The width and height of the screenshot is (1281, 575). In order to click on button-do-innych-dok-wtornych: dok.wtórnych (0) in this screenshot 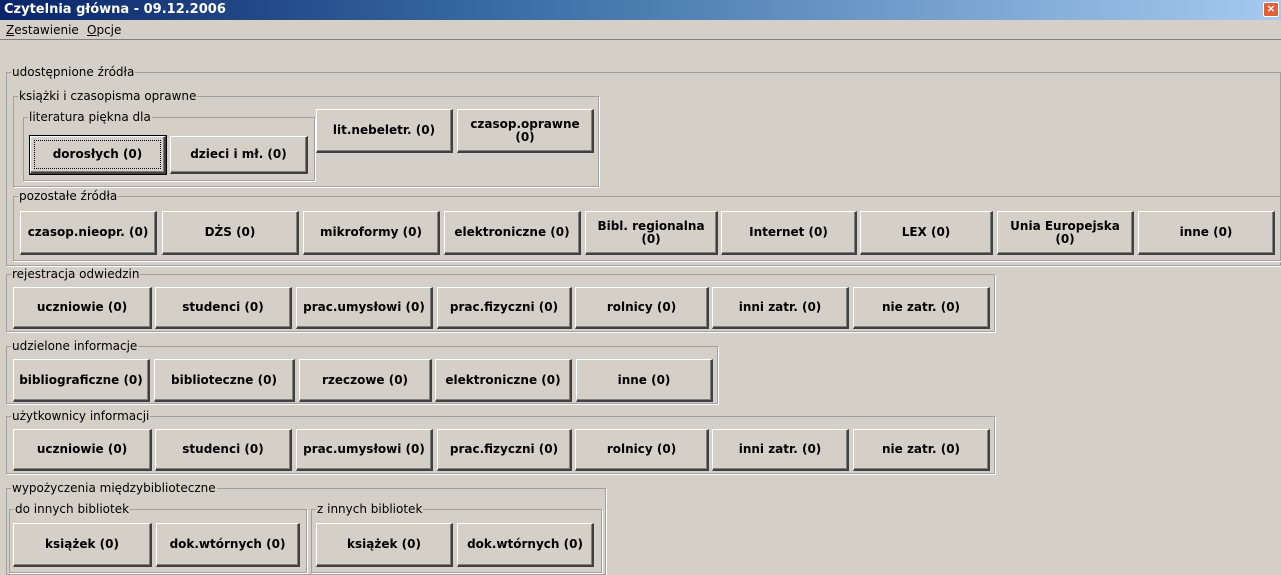, I will do `click(228, 545)`.